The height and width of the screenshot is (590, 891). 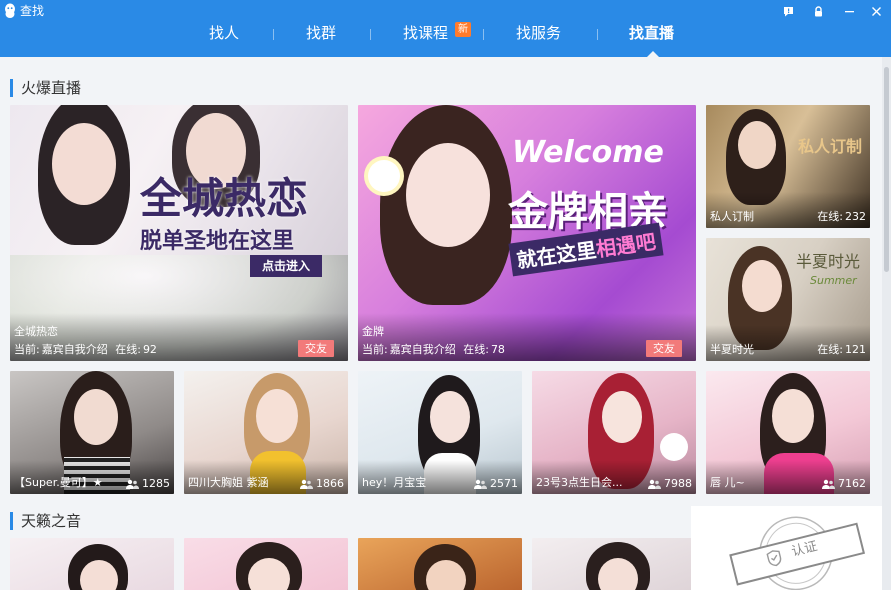 I want to click on live-name: 全城热恋, so click(x=36, y=331).